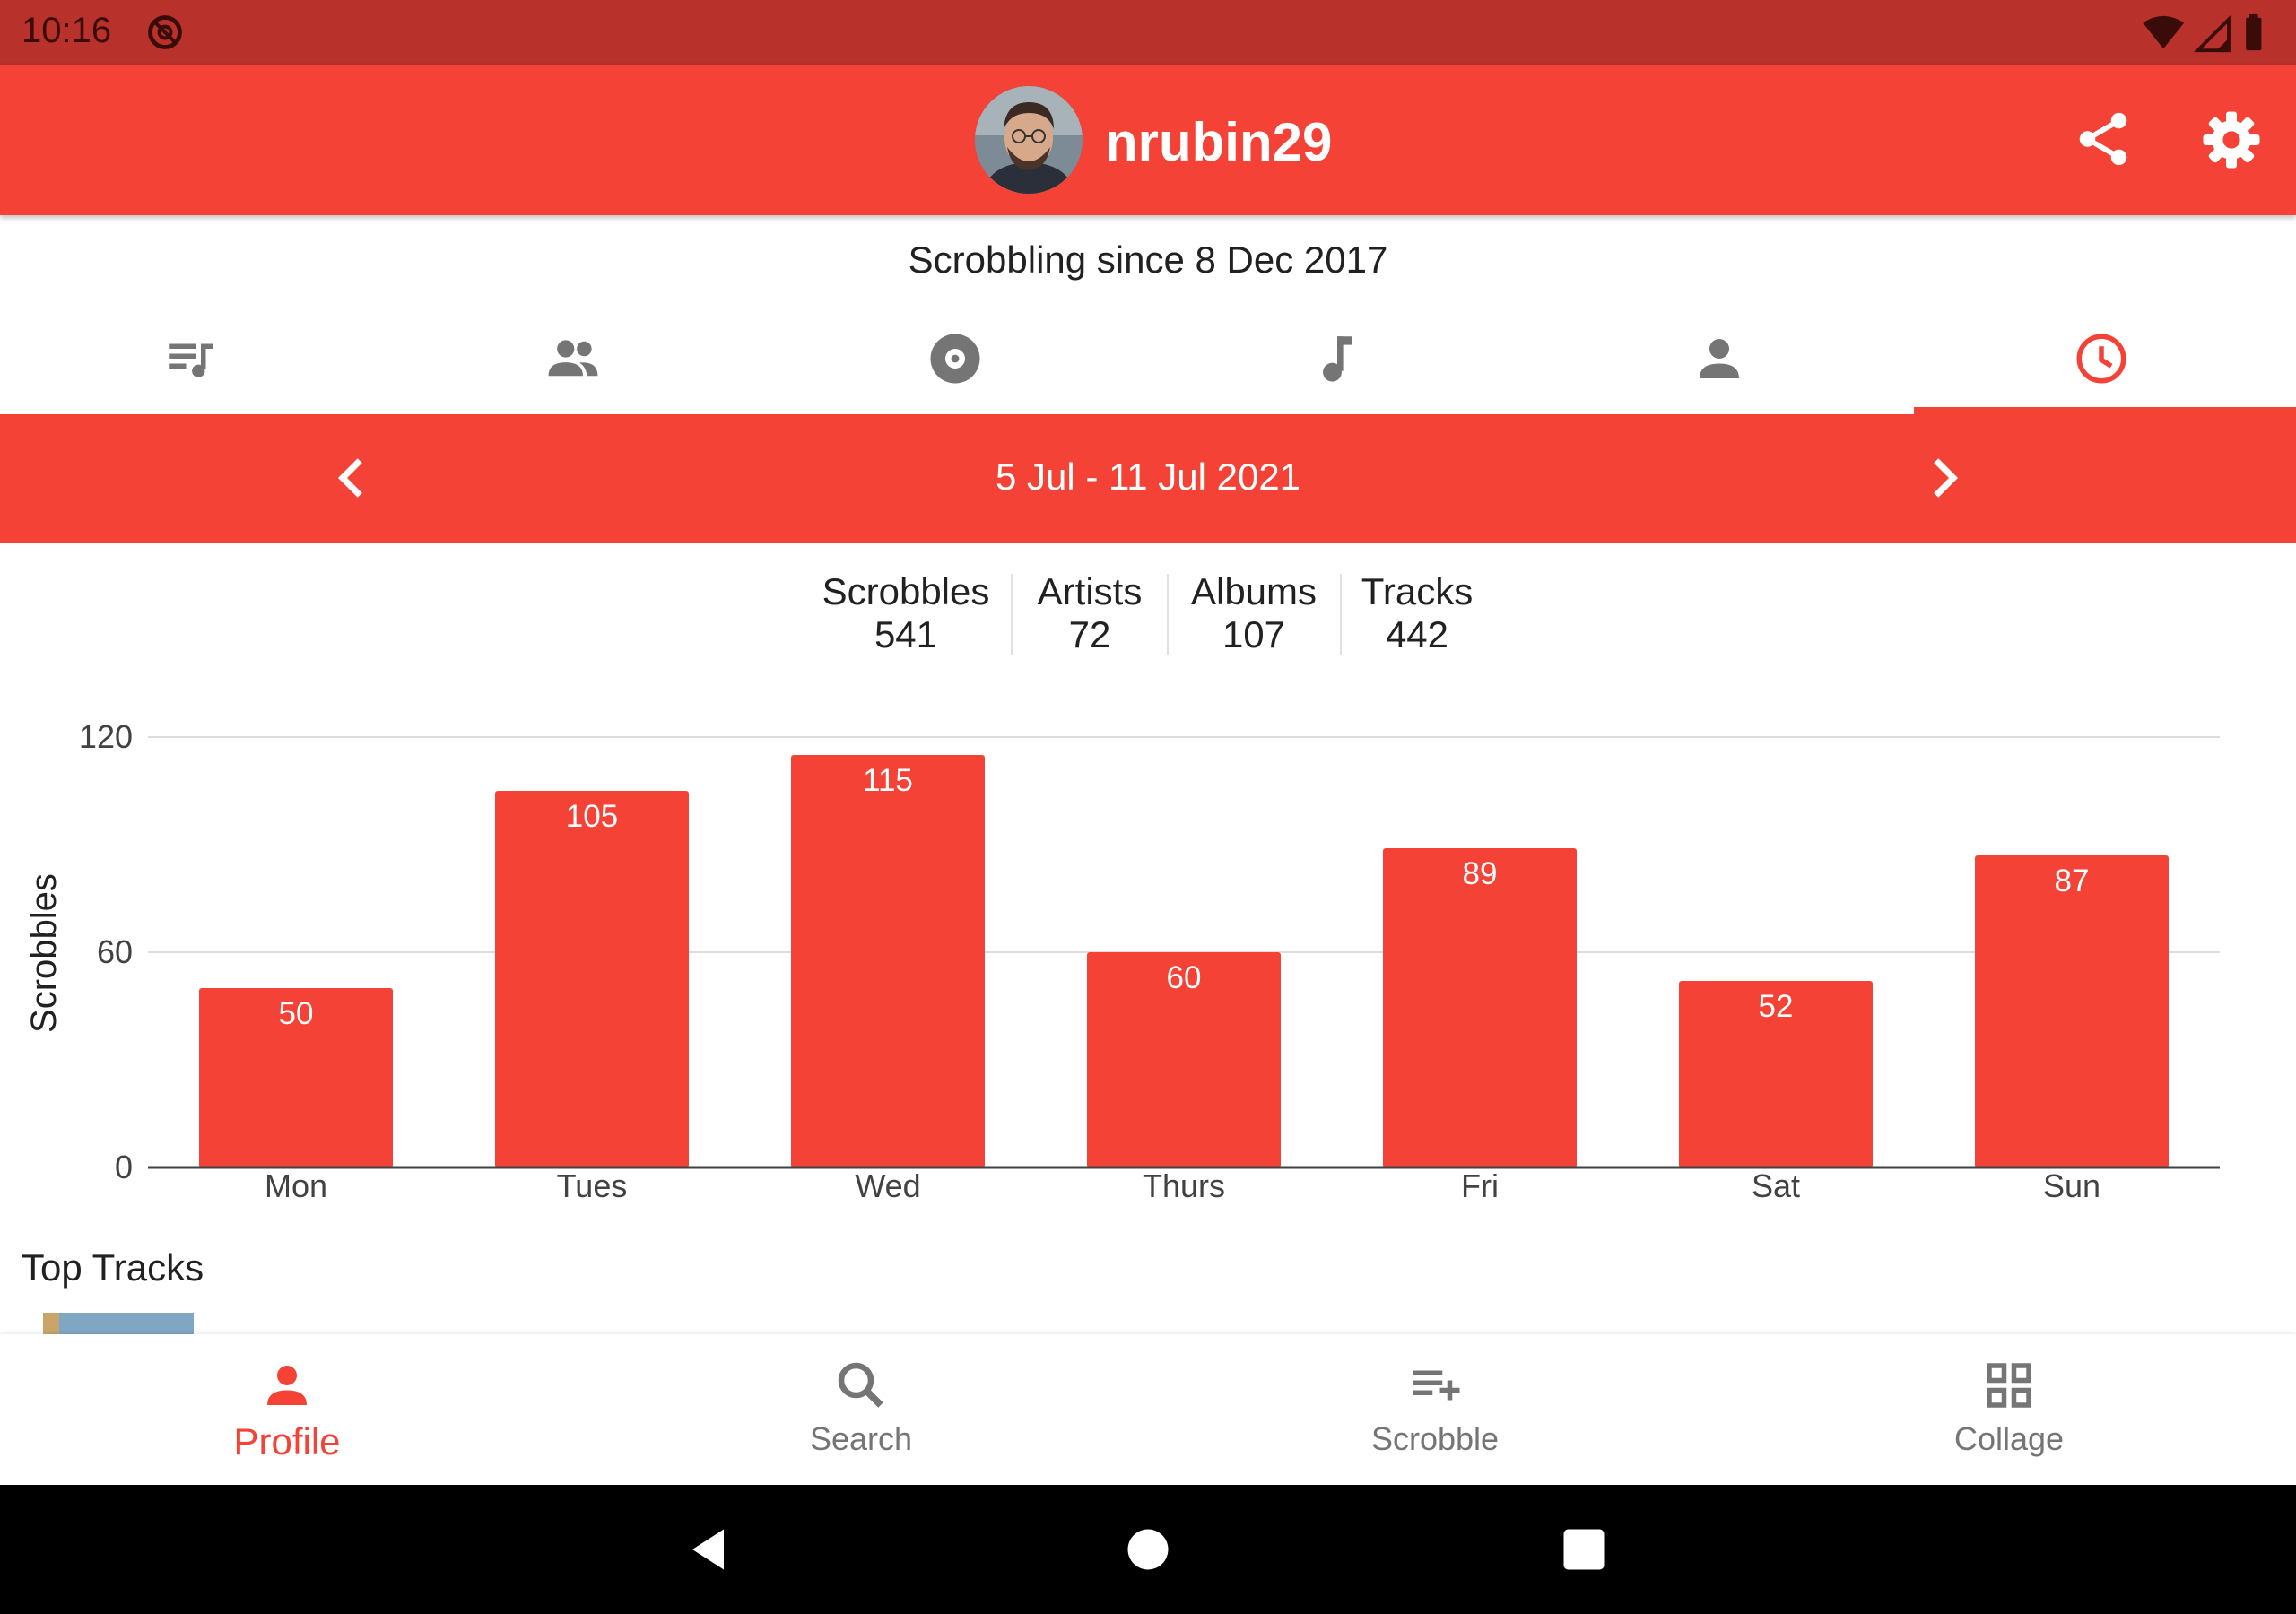  I want to click on y-tick-label: 0, so click(124, 1167).